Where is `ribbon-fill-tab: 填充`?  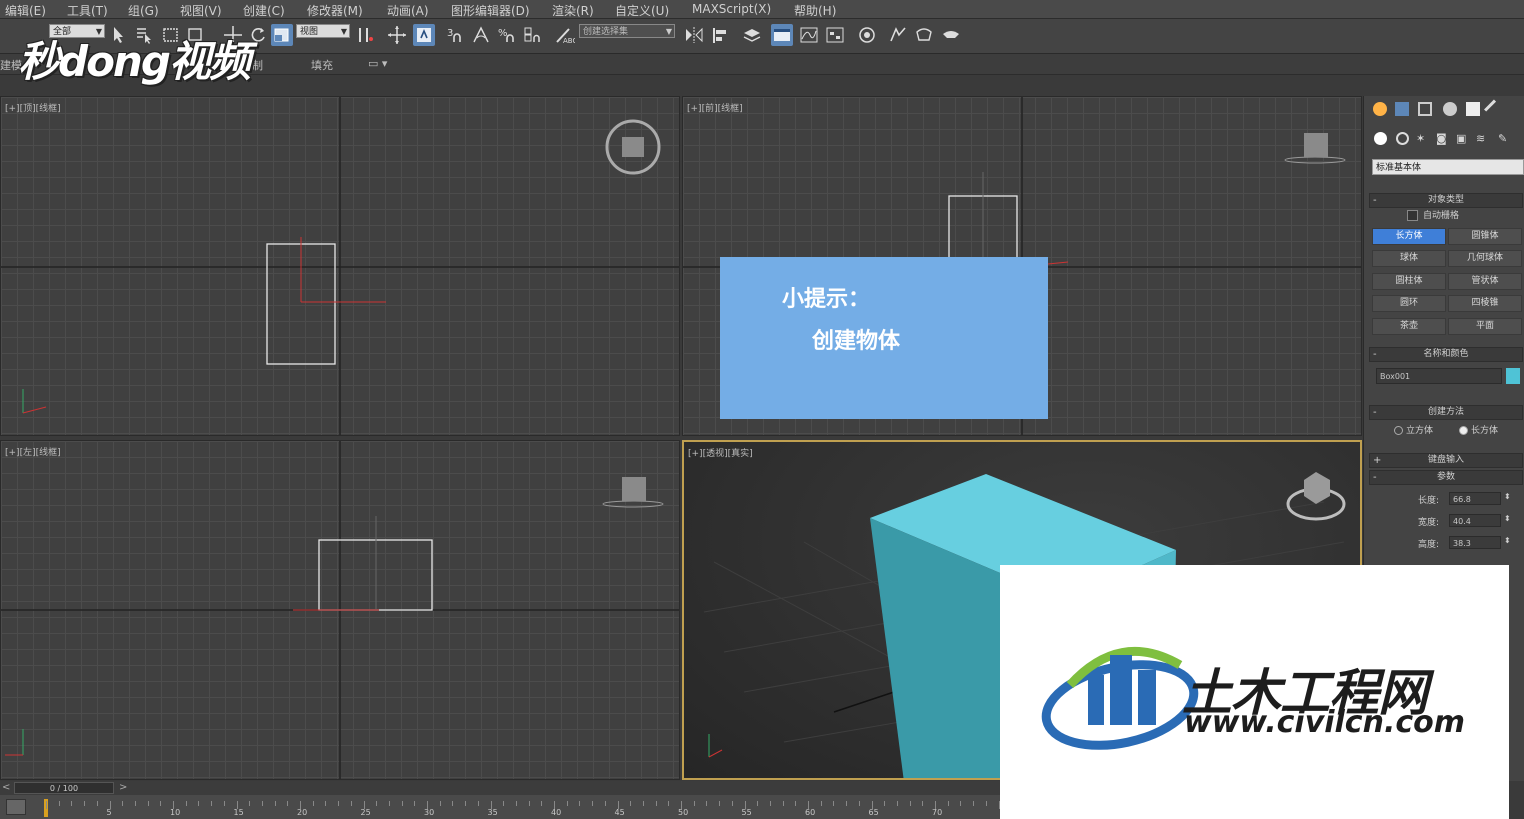
ribbon-fill-tab: 填充 is located at coordinates (322, 65).